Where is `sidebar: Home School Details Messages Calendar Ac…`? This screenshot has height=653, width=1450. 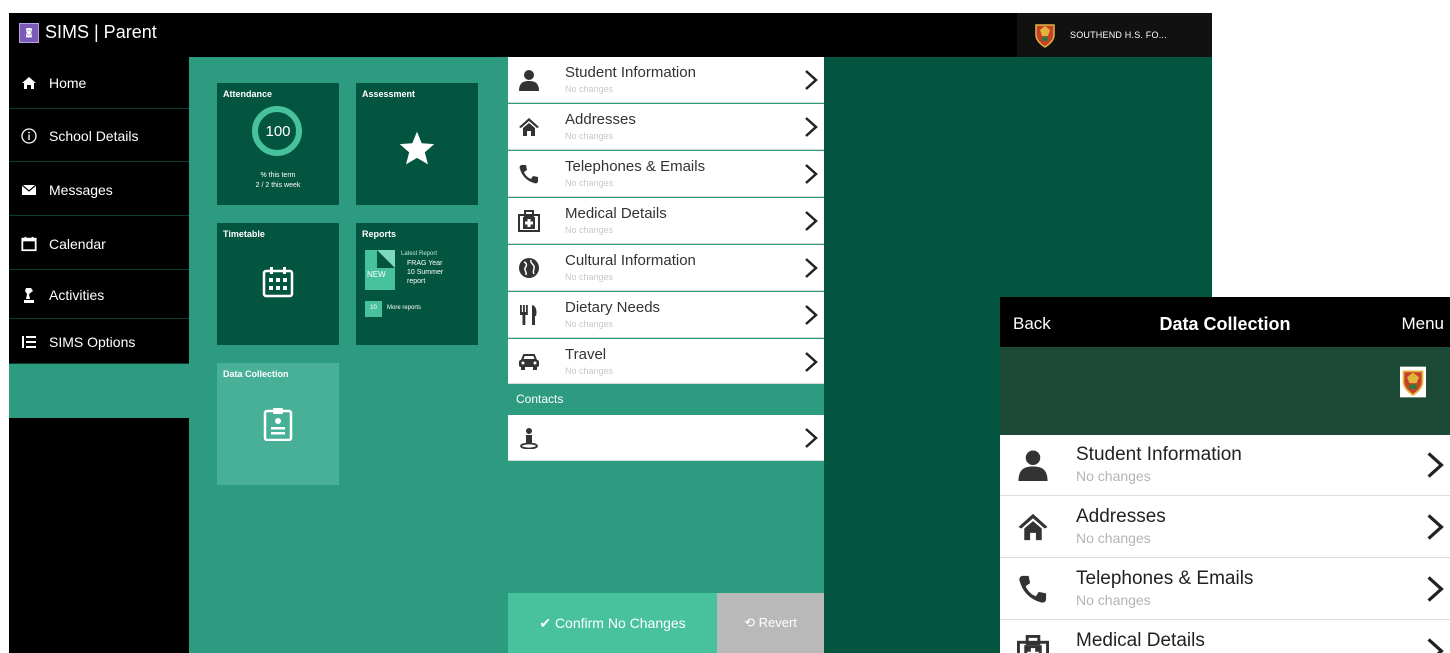
sidebar: Home School Details Messages Calendar Ac… is located at coordinates (99, 355).